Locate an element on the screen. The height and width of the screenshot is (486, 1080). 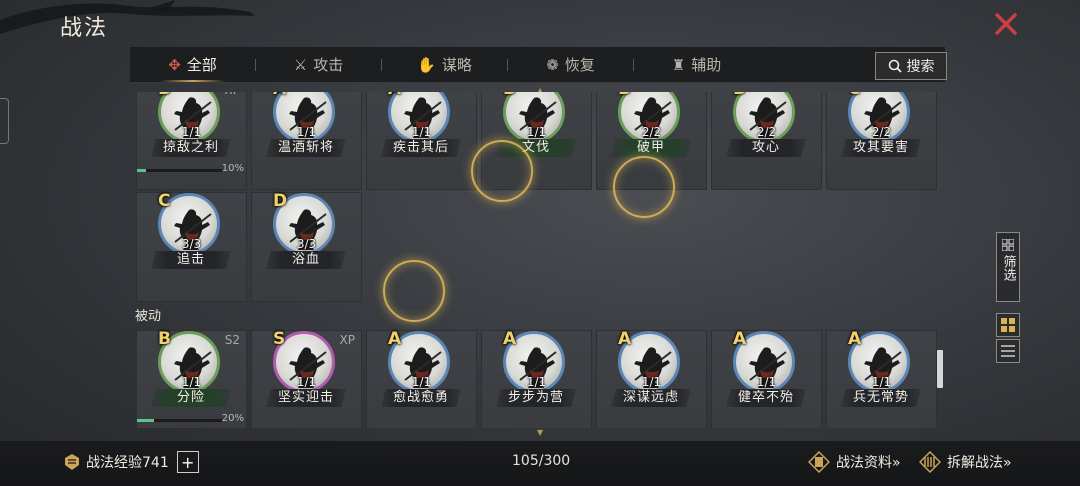
skill-name: 追击 is located at coordinates (191, 260).